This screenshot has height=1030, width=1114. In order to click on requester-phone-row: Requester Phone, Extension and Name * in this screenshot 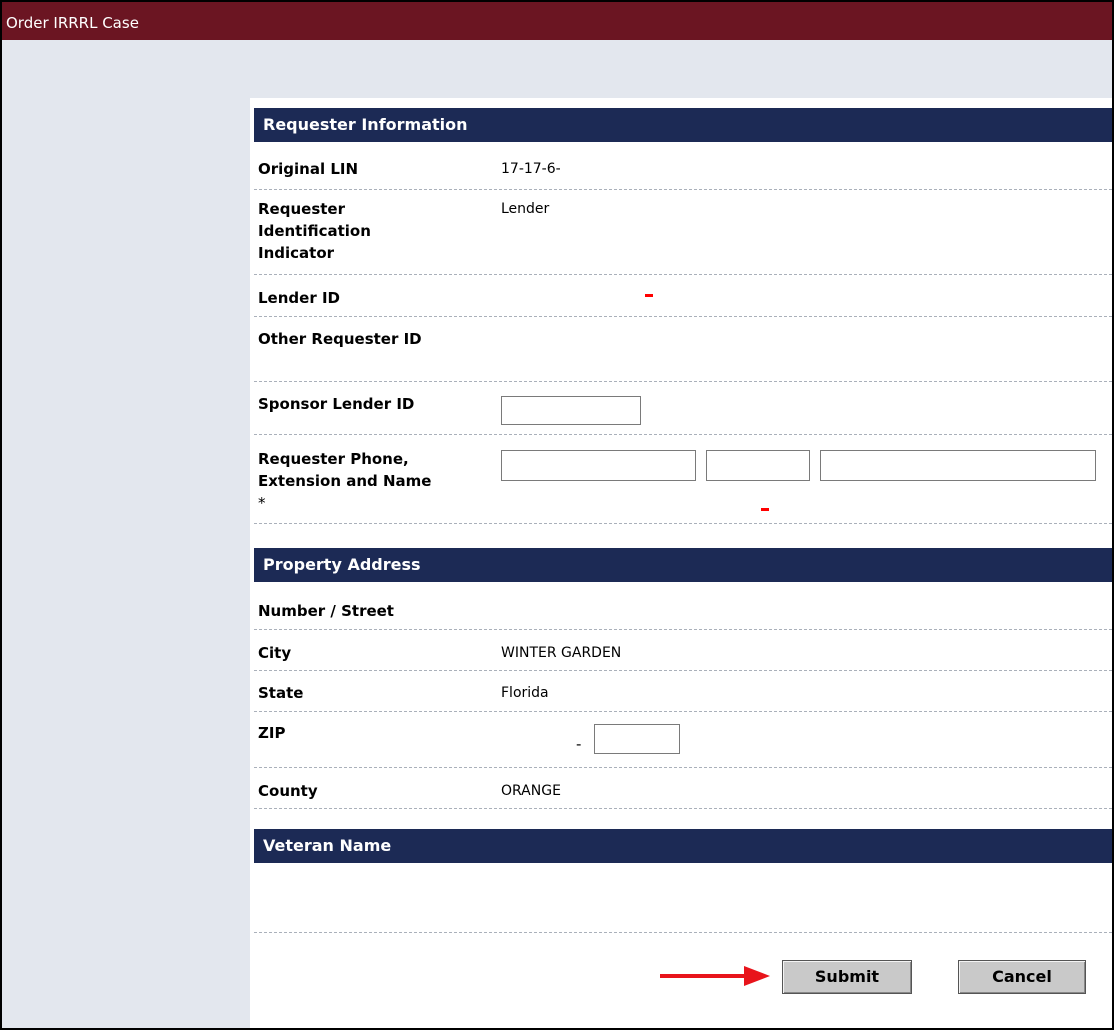, I will do `click(683, 486)`.